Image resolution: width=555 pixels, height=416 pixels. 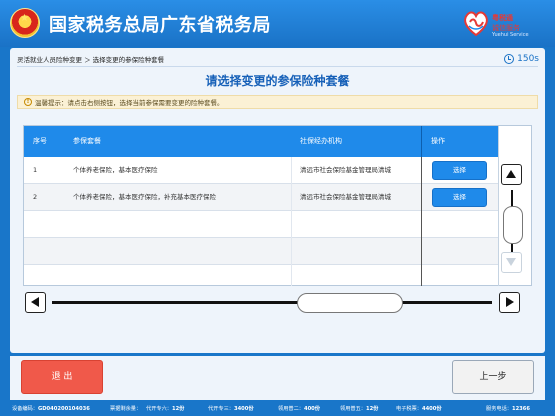 I want to click on scroll-right-button, so click(x=509, y=302).